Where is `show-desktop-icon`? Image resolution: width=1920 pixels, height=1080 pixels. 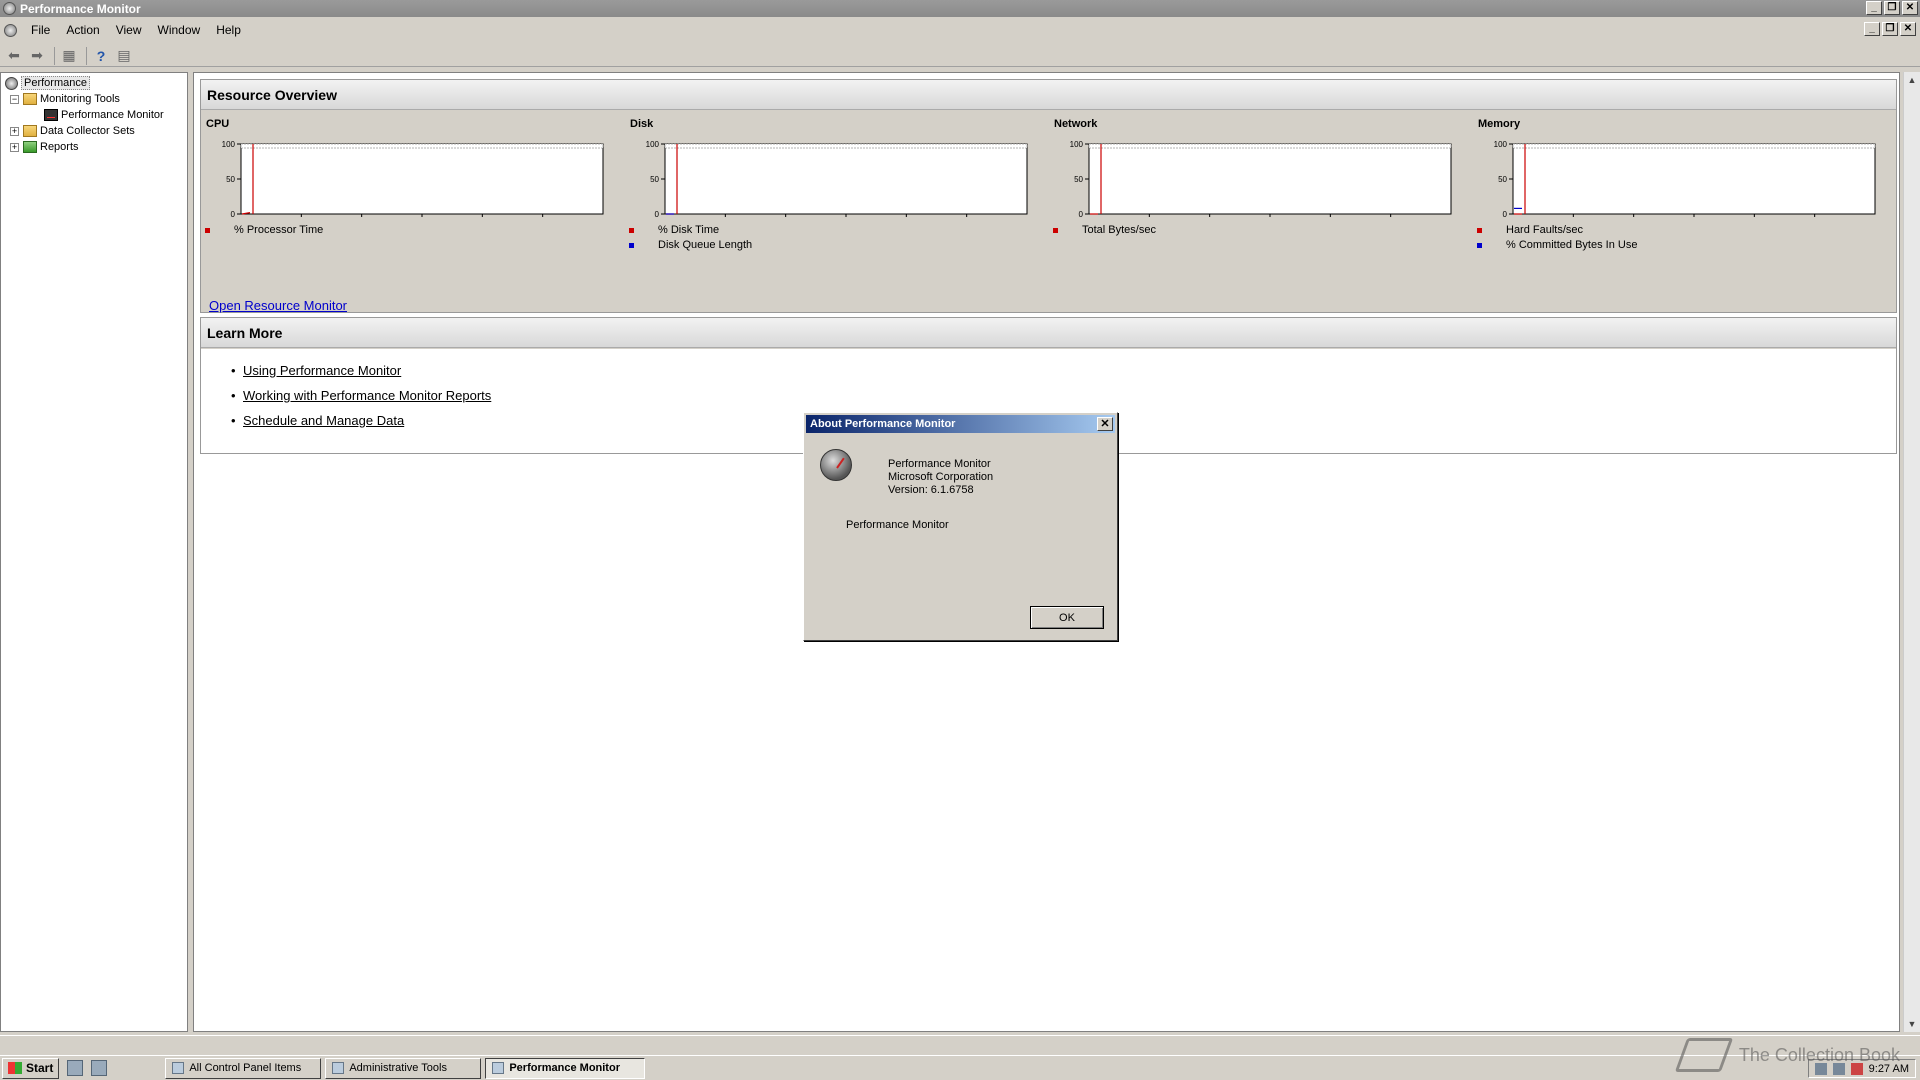
show-desktop-icon is located at coordinates (99, 1068).